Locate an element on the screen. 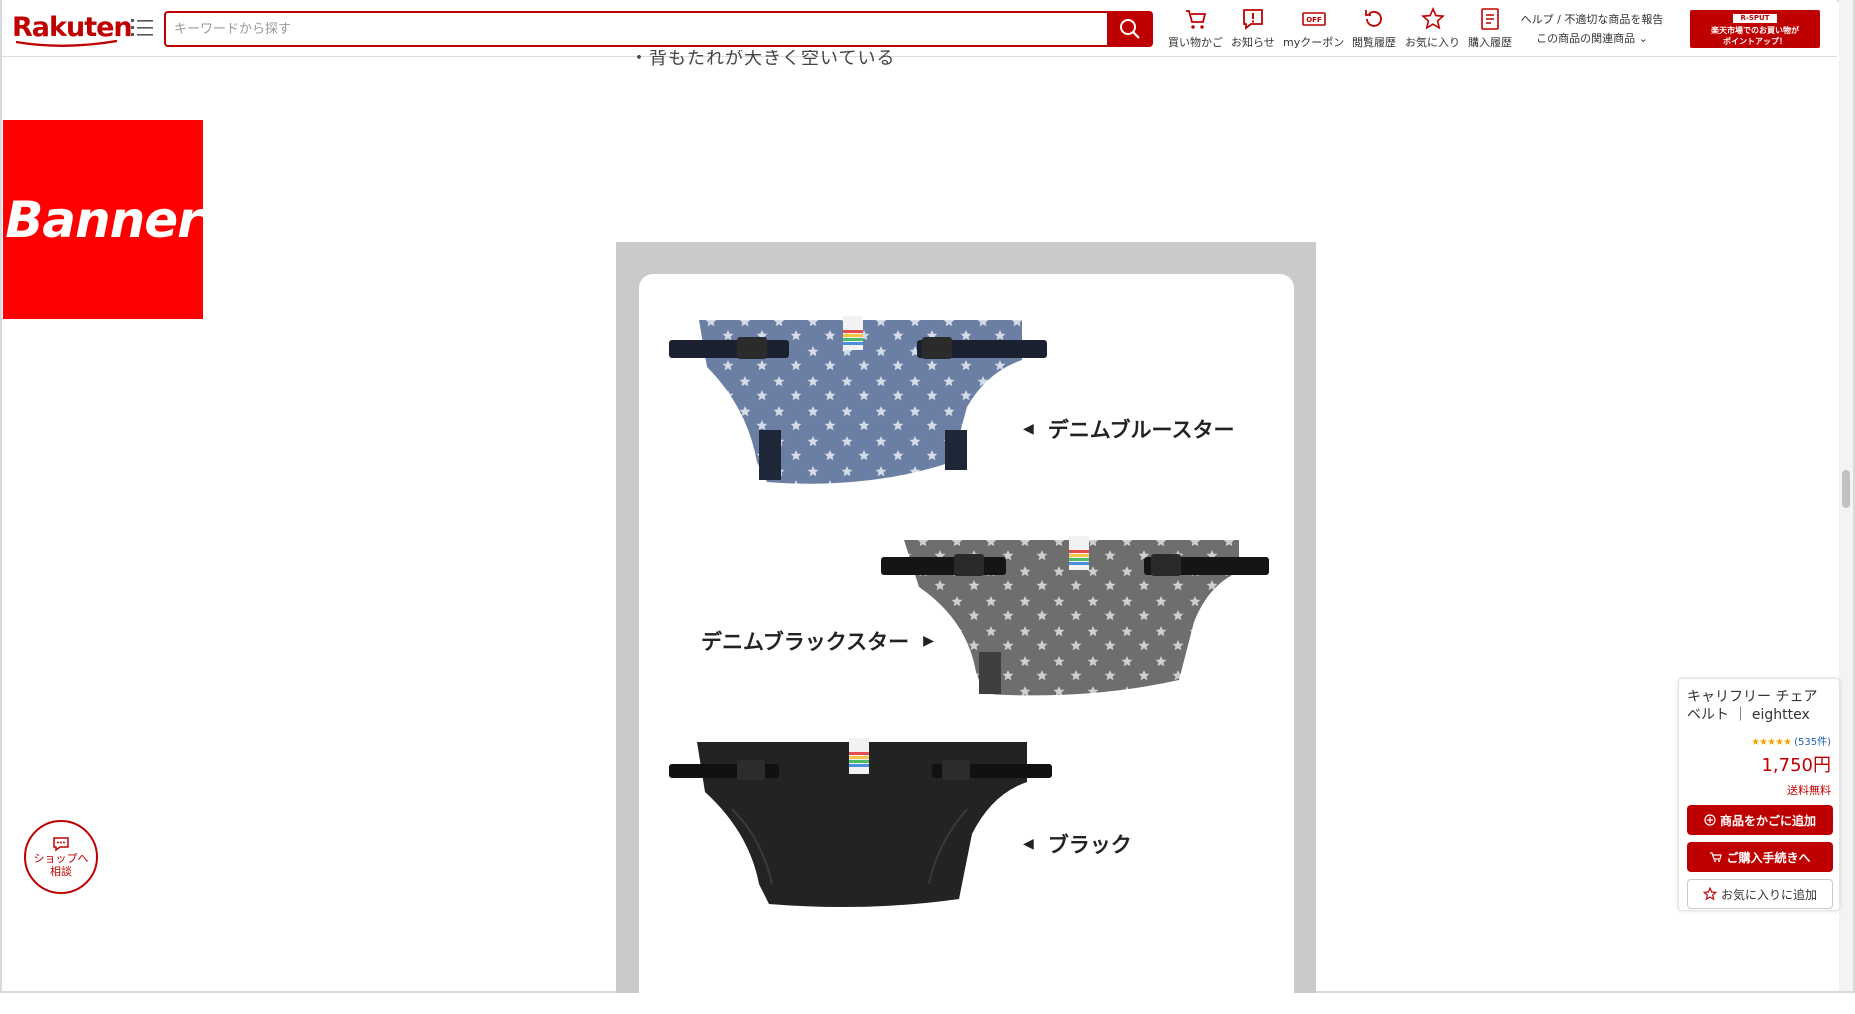 Image resolution: width=1855 pixels, height=1014 pixels. notice-icon is located at coordinates (1252, 19).